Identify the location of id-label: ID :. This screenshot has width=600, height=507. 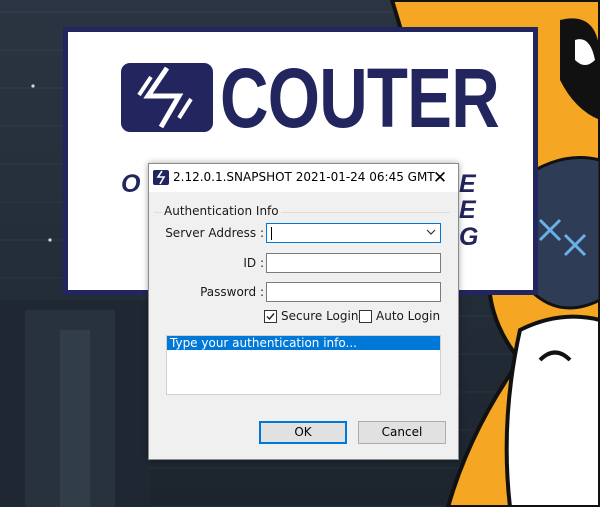
(253, 263).